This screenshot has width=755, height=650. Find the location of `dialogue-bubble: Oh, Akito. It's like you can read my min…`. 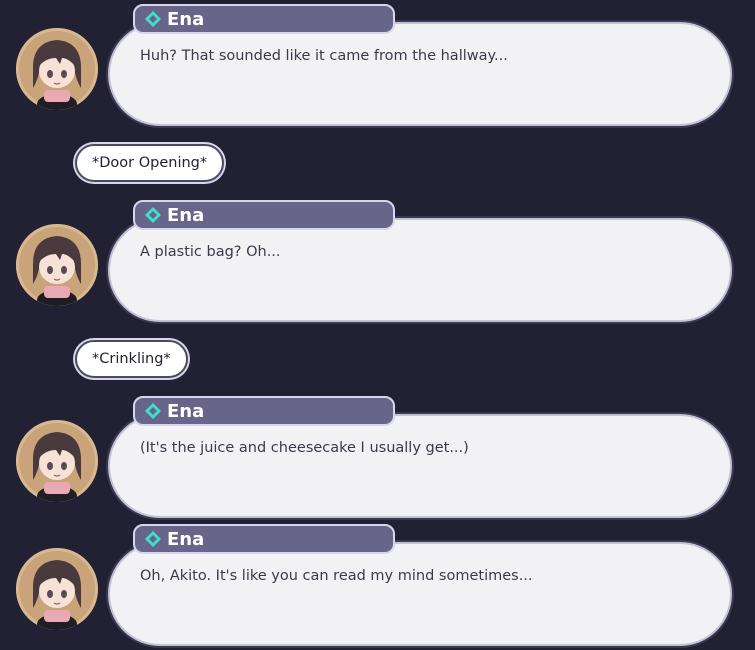

dialogue-bubble: Oh, Akito. It's like you can read my min… is located at coordinates (420, 594).